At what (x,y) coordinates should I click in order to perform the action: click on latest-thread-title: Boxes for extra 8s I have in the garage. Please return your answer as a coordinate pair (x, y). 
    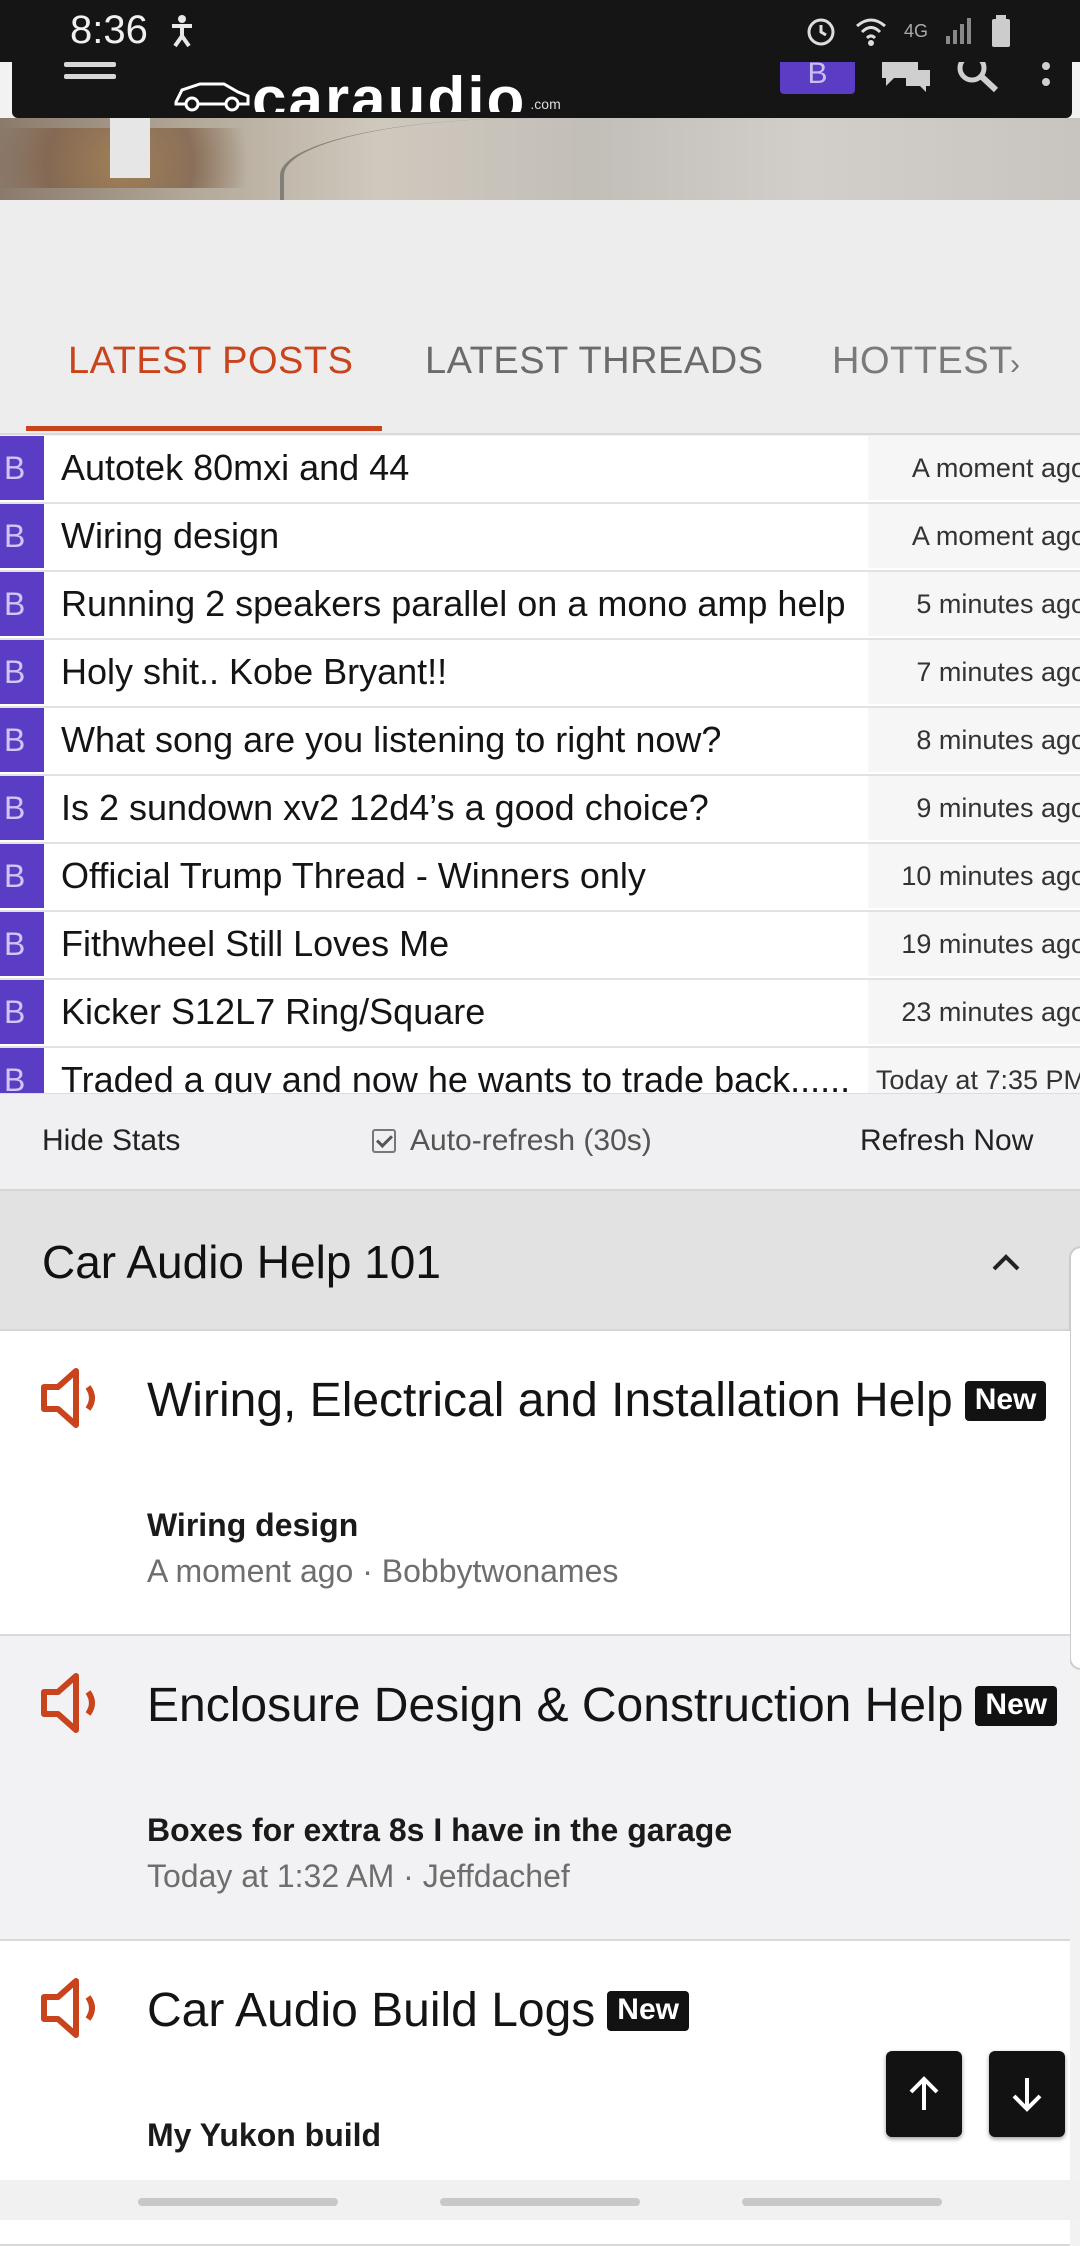
    Looking at the image, I should click on (439, 1830).